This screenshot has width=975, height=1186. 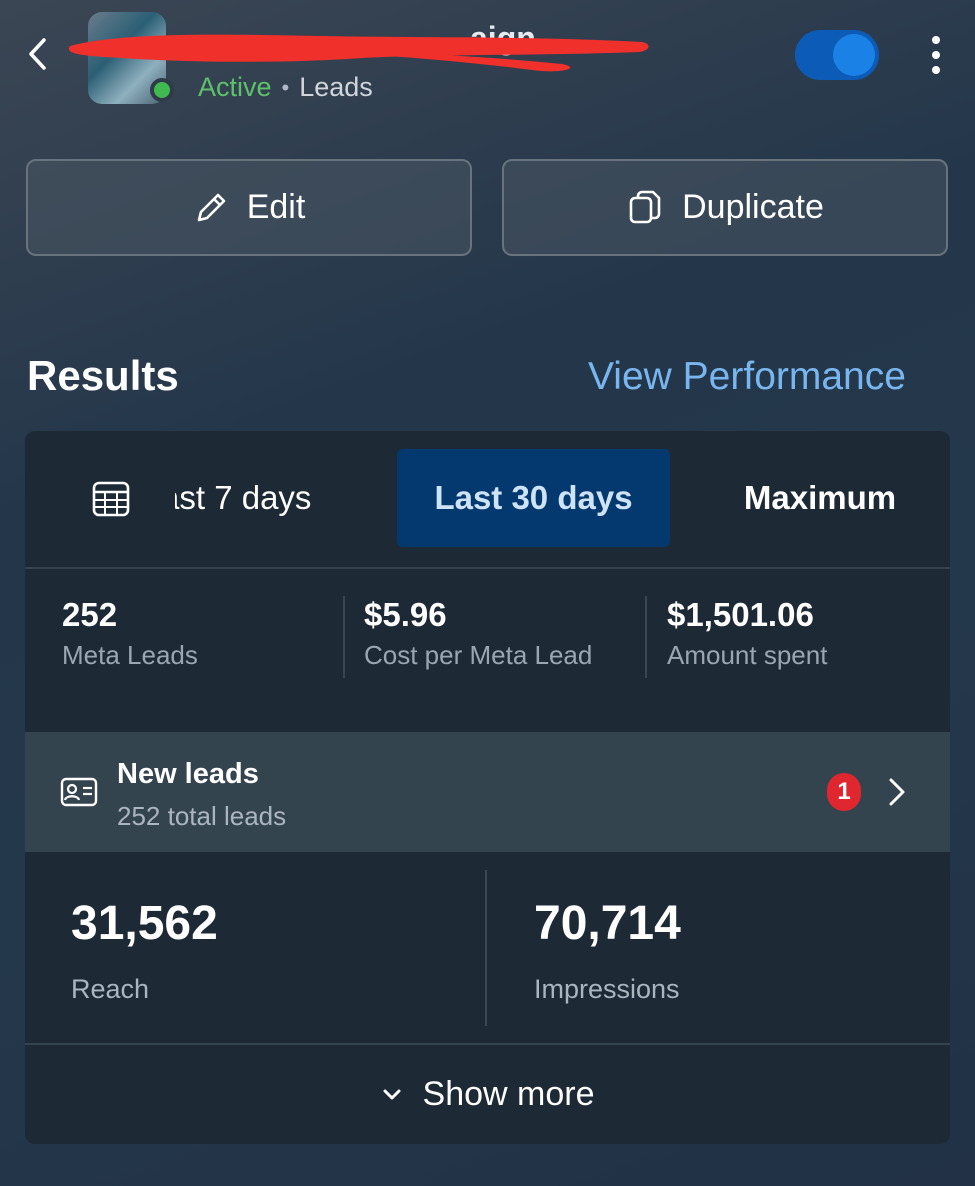 I want to click on tab-label: Last 30 days, so click(x=533, y=497).